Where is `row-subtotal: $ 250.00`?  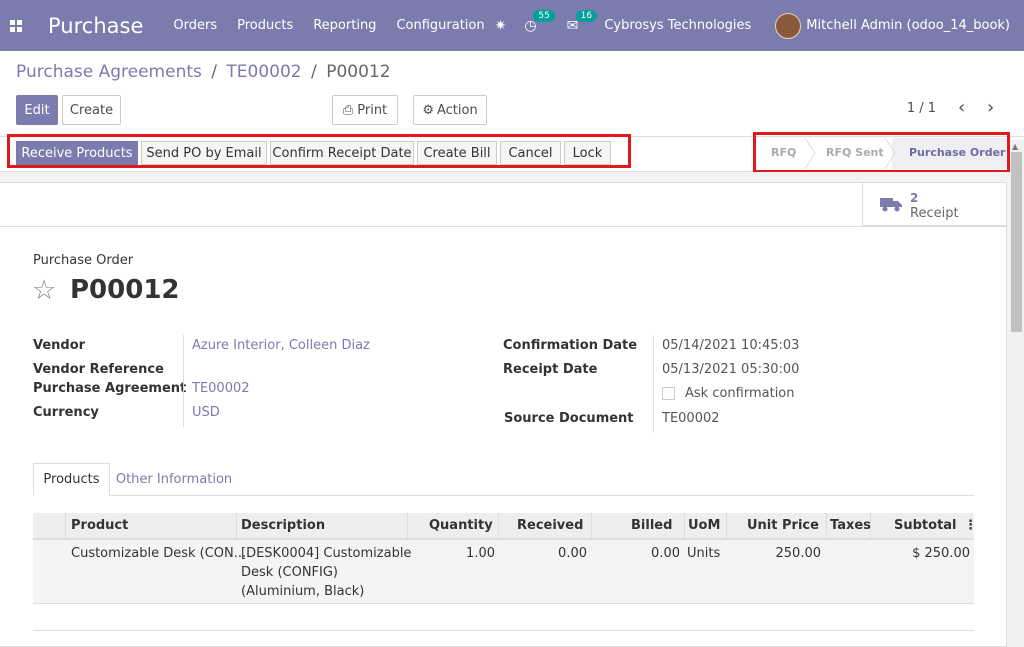 row-subtotal: $ 250.00 is located at coordinates (941, 553).